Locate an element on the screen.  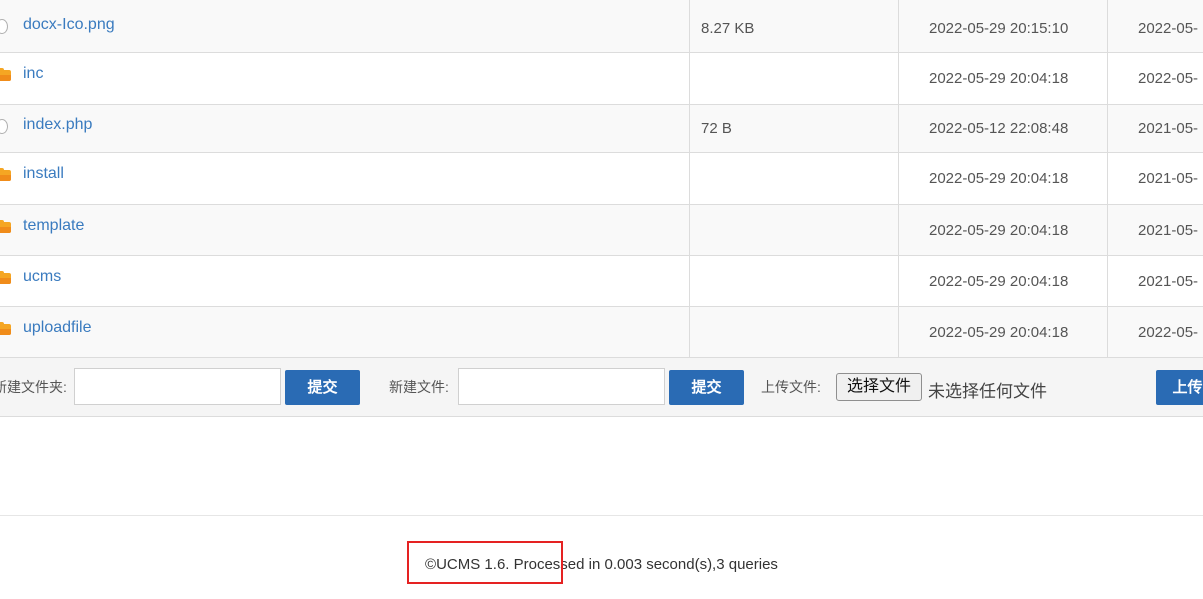
name-cell: docx-Ico.png is located at coordinates (344, 26).